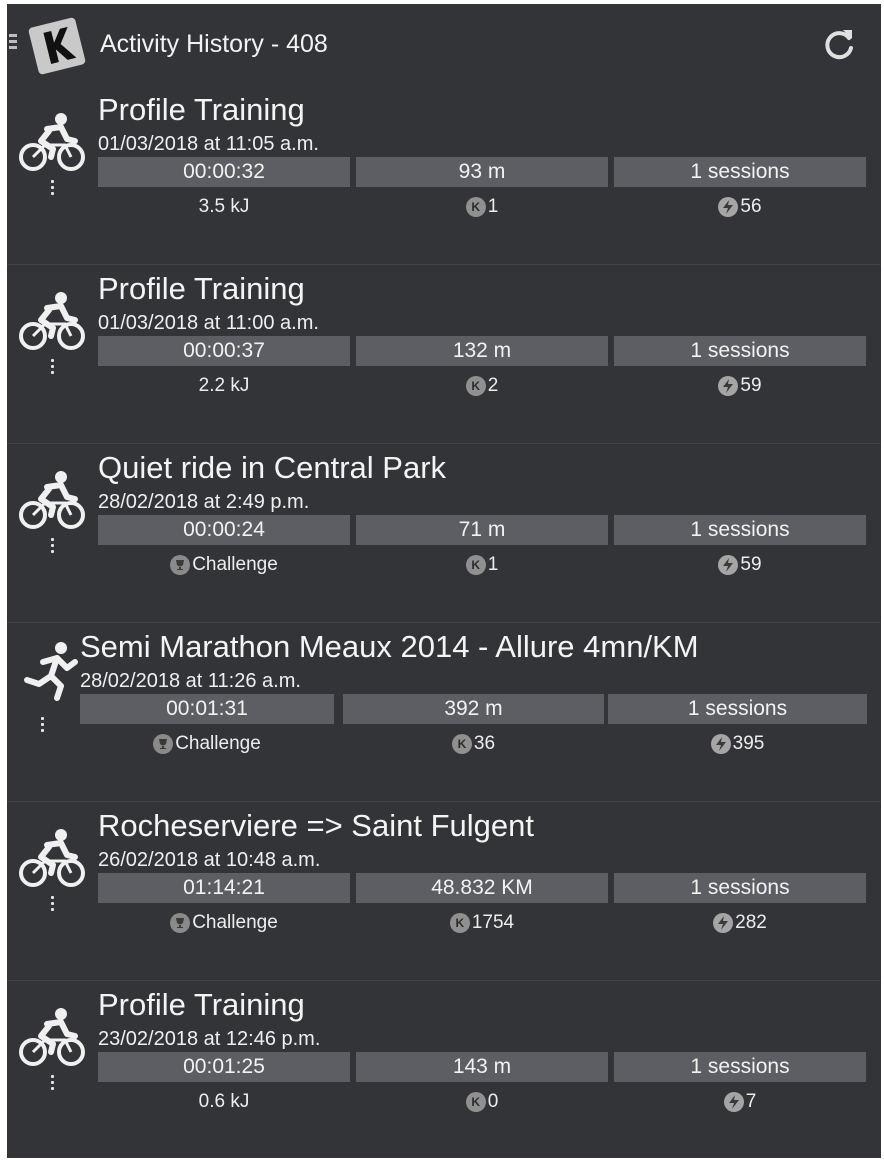 This screenshot has height=1162, width=884. What do you see at coordinates (272, 468) in the screenshot?
I see `activity-title: Quiet ride in Central Park` at bounding box center [272, 468].